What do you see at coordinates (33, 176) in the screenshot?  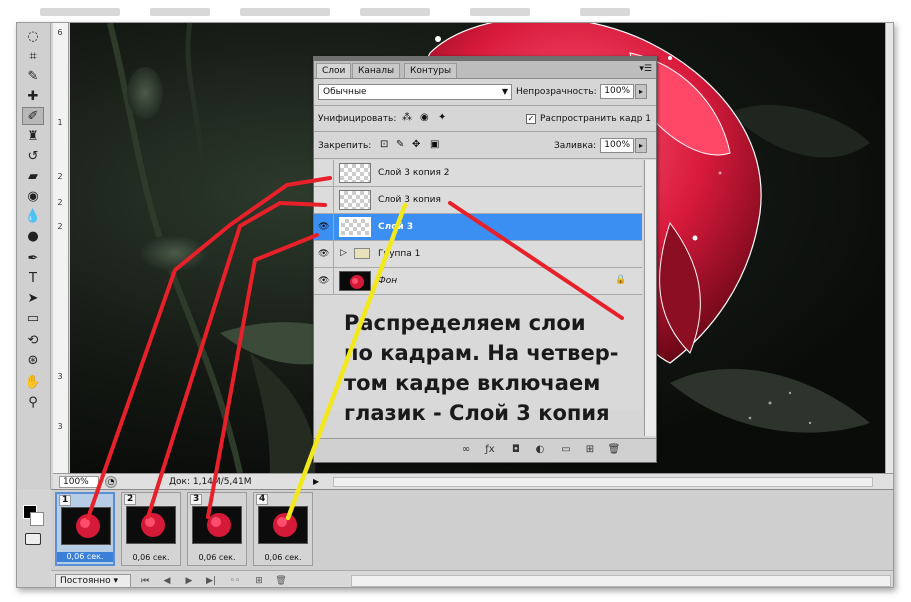 I see `eraser-icon: ▰` at bounding box center [33, 176].